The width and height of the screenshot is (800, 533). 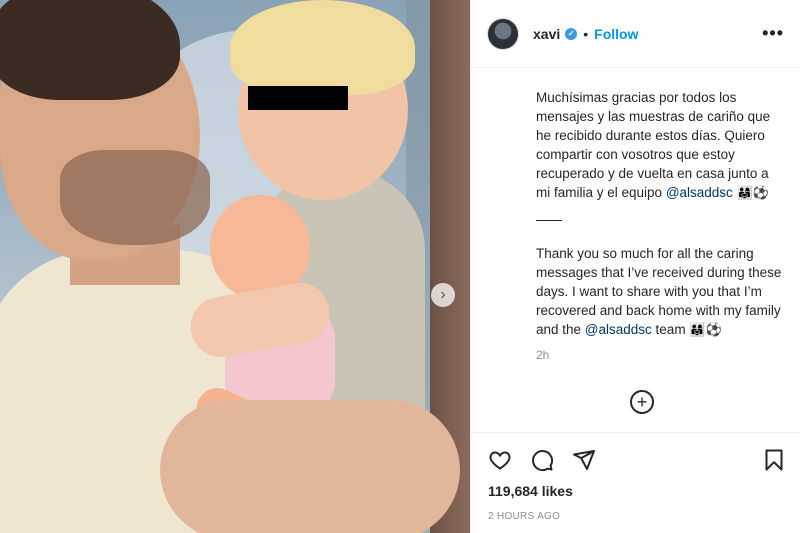 I want to click on child-hair, so click(x=322, y=47).